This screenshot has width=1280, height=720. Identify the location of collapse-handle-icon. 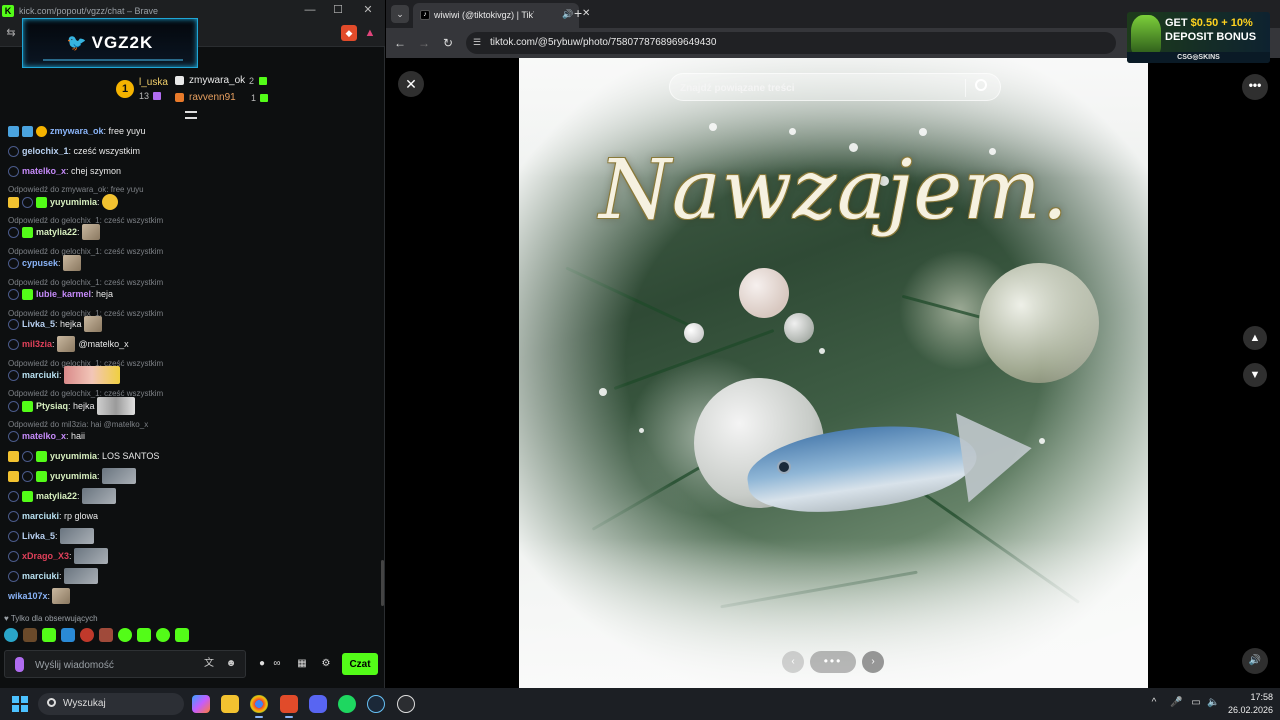
(191, 115).